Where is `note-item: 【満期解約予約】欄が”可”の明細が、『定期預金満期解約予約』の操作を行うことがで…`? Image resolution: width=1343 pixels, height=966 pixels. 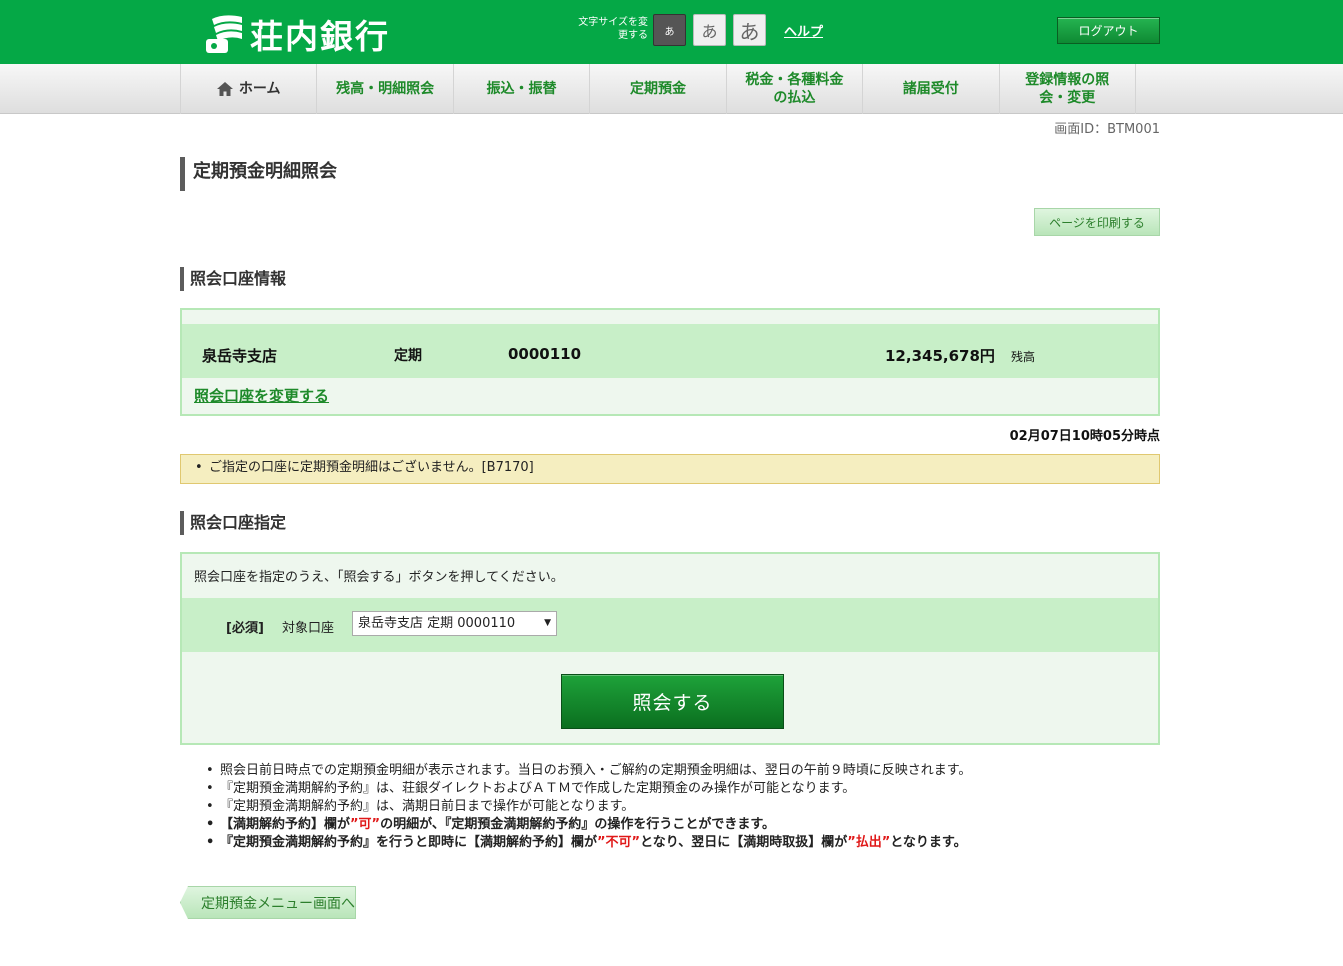
note-item: 【満期解約予約】欄が”可”の明細が、『定期預金満期解約予約』の操作を行うことがで… is located at coordinates (684, 825).